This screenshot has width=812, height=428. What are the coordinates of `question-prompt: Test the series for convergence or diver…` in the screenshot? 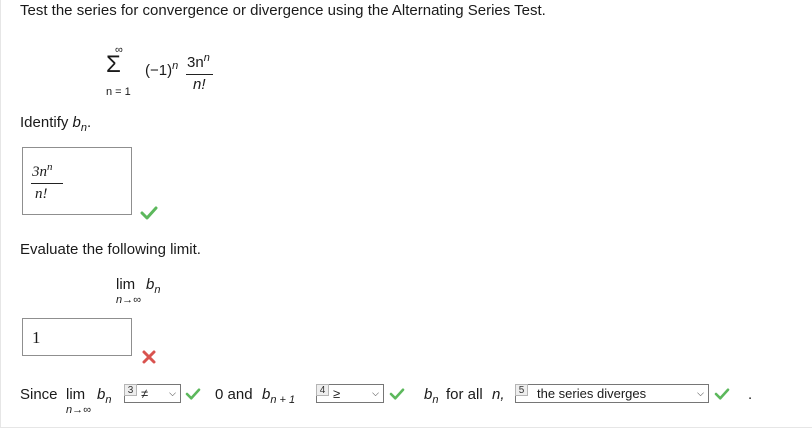 It's located at (283, 10).